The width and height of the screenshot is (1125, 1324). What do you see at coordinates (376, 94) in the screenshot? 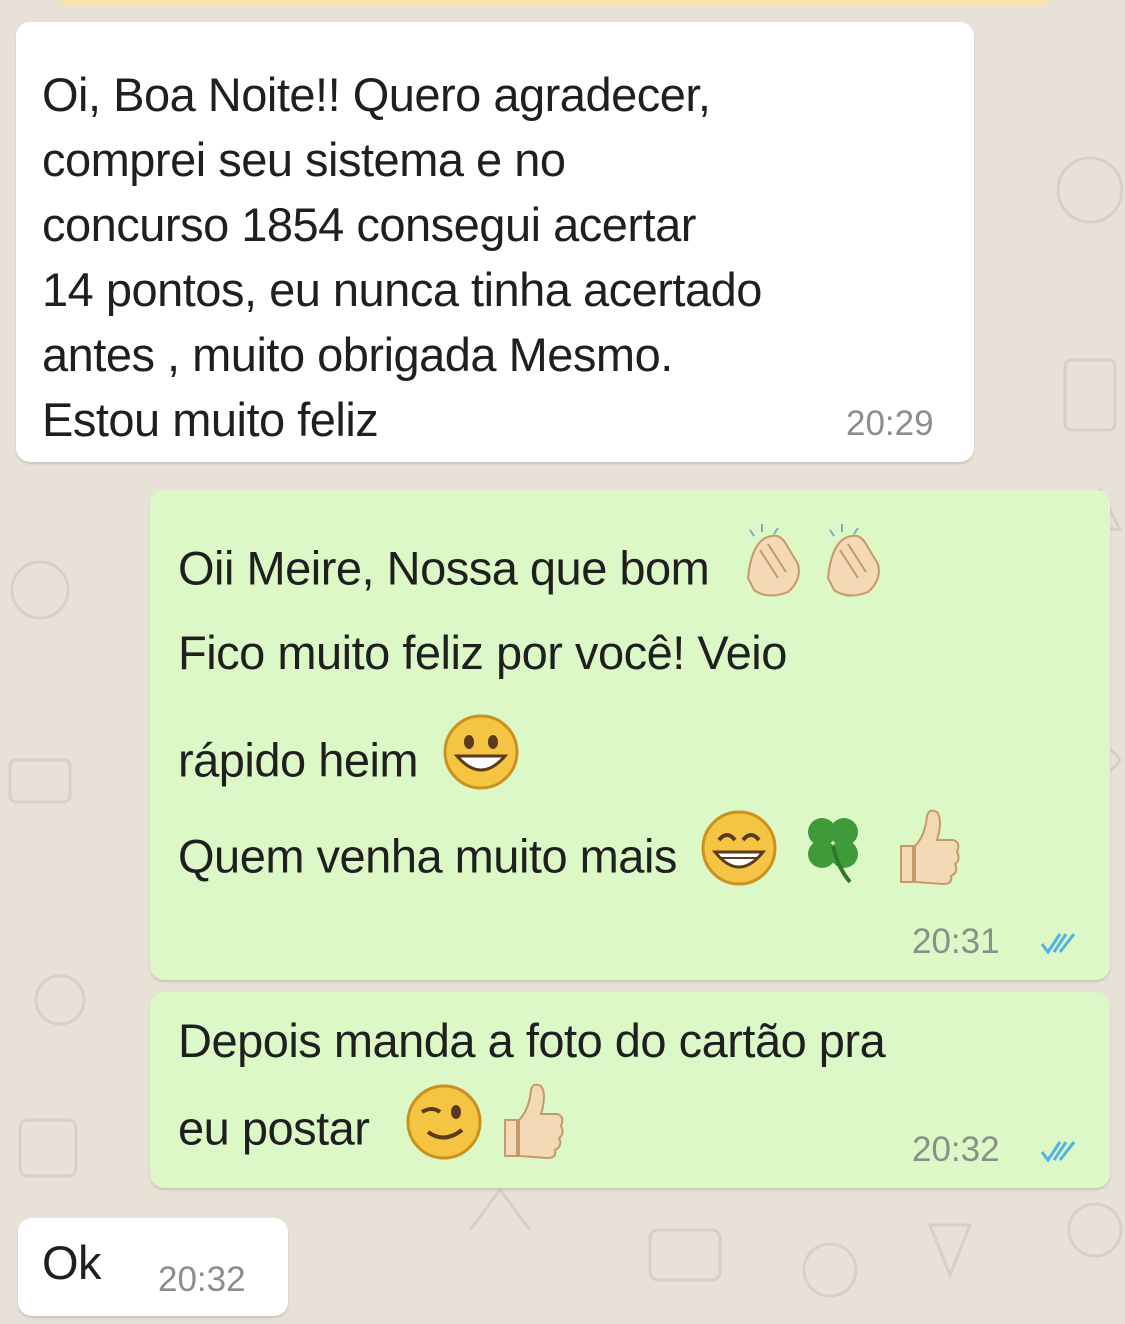
I see `message-text-line: Oi, Boa Noite!! Quero agradecer,` at bounding box center [376, 94].